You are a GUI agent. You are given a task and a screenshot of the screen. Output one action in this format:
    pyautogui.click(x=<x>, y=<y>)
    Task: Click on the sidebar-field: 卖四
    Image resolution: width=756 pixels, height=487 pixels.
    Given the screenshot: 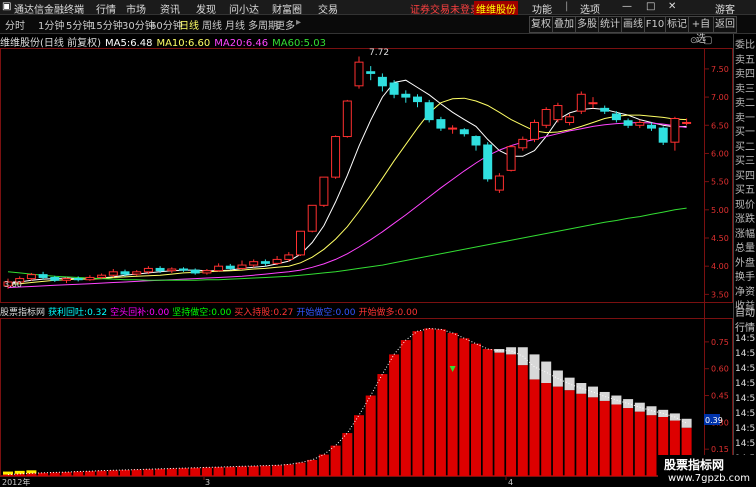 What is the action you would take?
    pyautogui.click(x=745, y=74)
    